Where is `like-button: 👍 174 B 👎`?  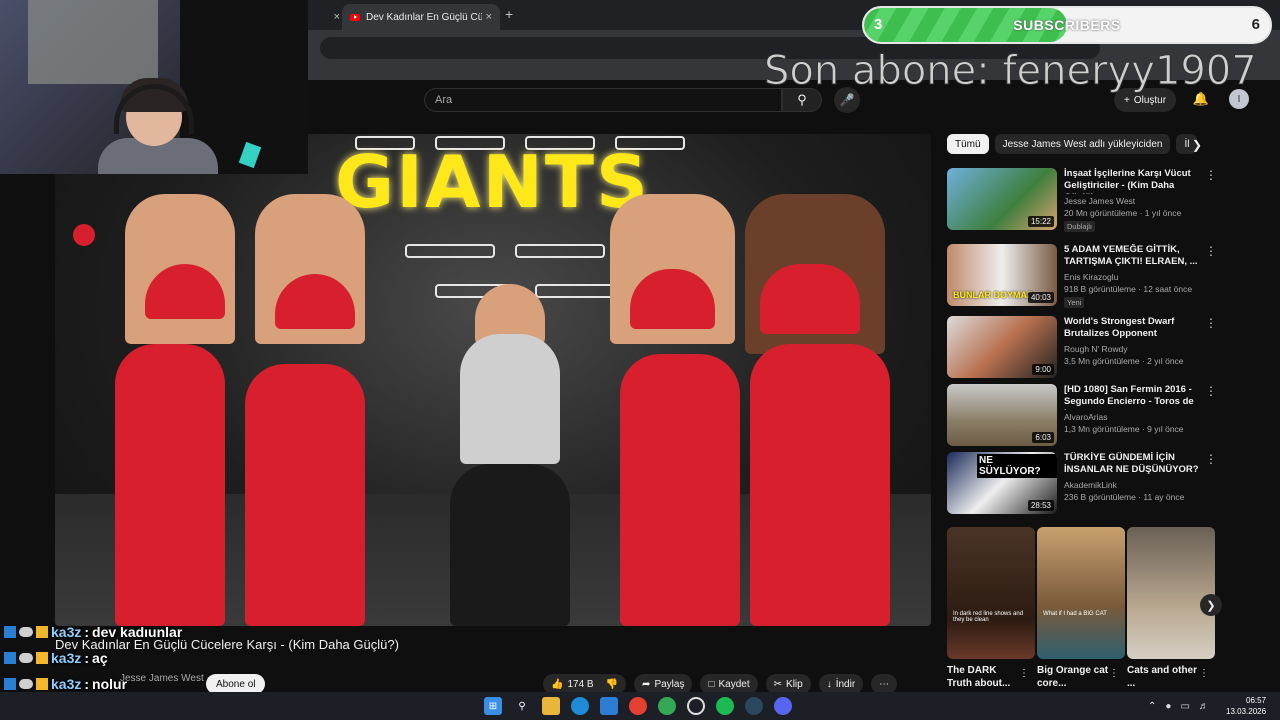 like-button: 👍 174 B 👎 is located at coordinates (585, 684).